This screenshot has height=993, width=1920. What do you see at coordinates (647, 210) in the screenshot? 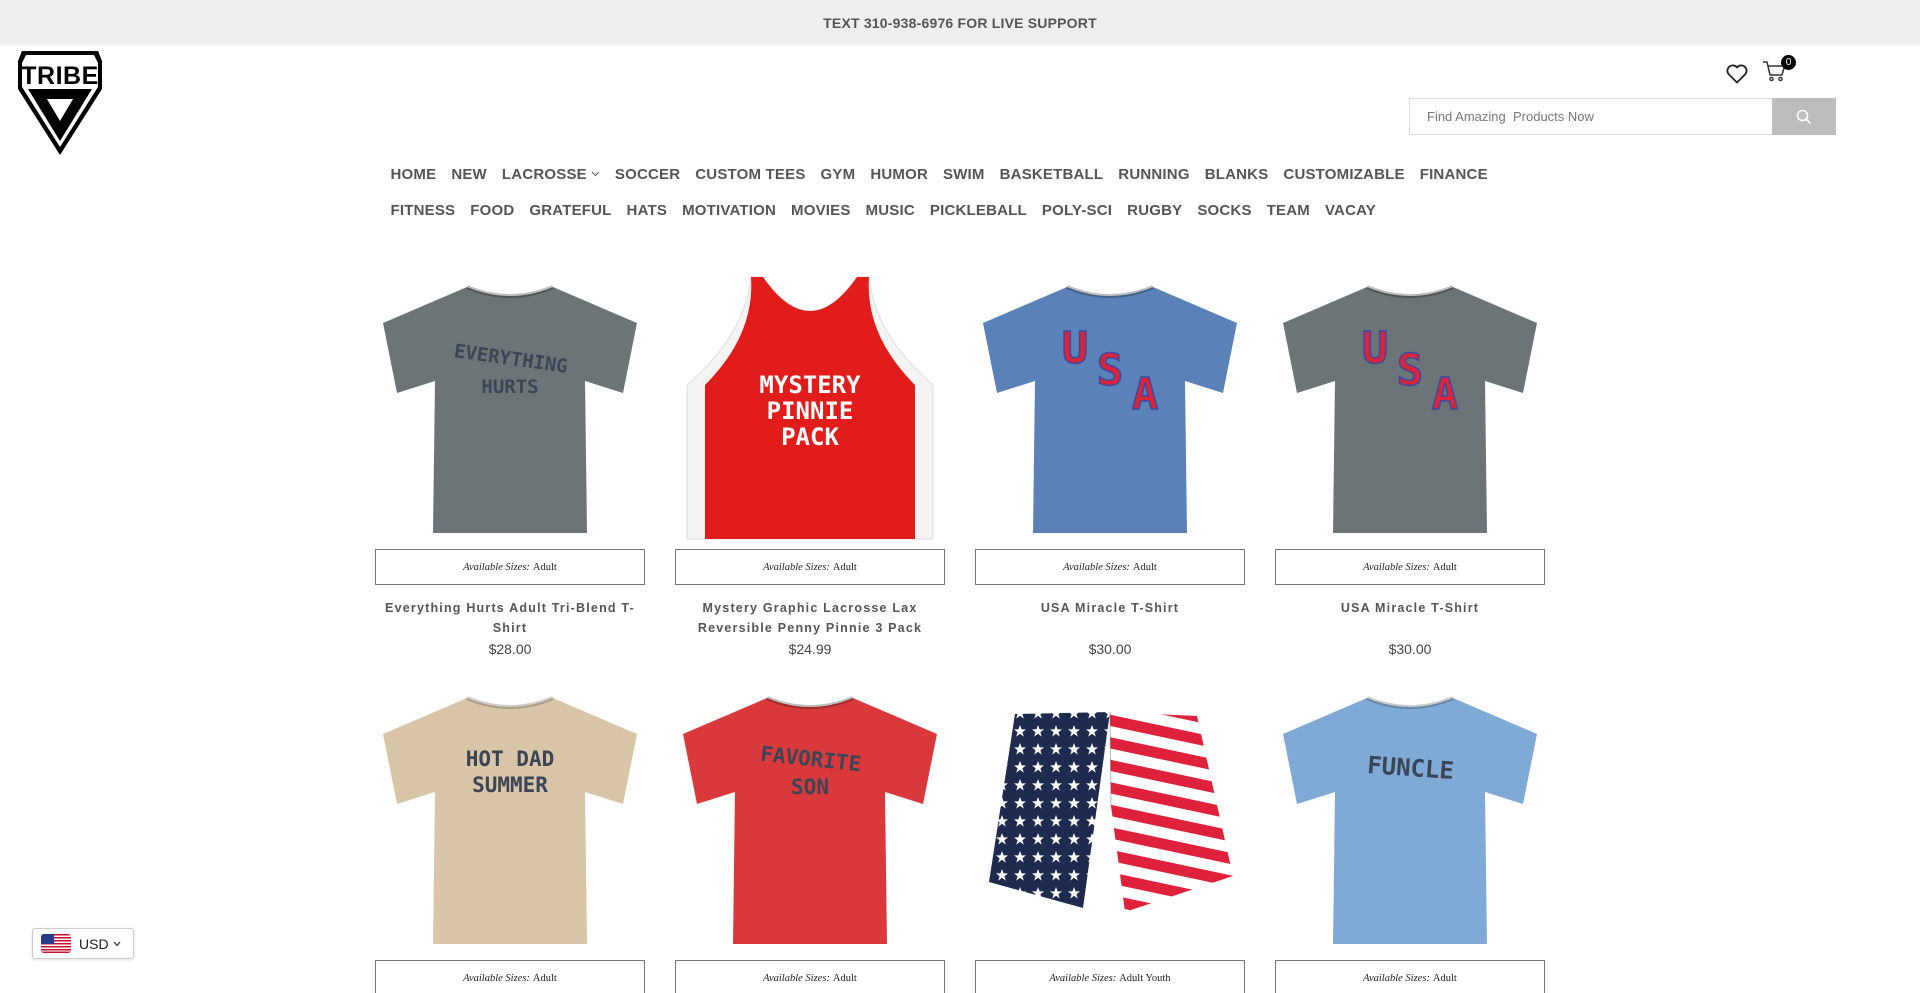
I see `nav-item-hats: HATS` at bounding box center [647, 210].